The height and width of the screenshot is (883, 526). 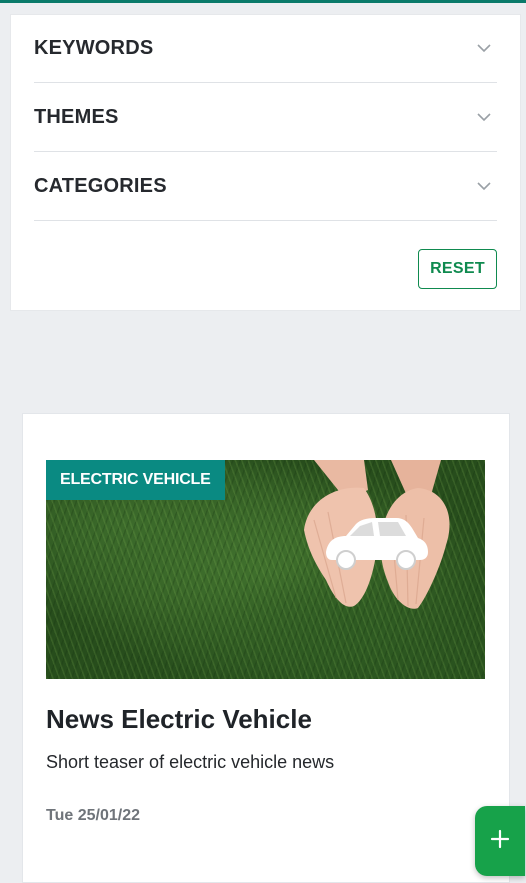 I want to click on accordion-label: CATEGORIES, so click(x=100, y=186).